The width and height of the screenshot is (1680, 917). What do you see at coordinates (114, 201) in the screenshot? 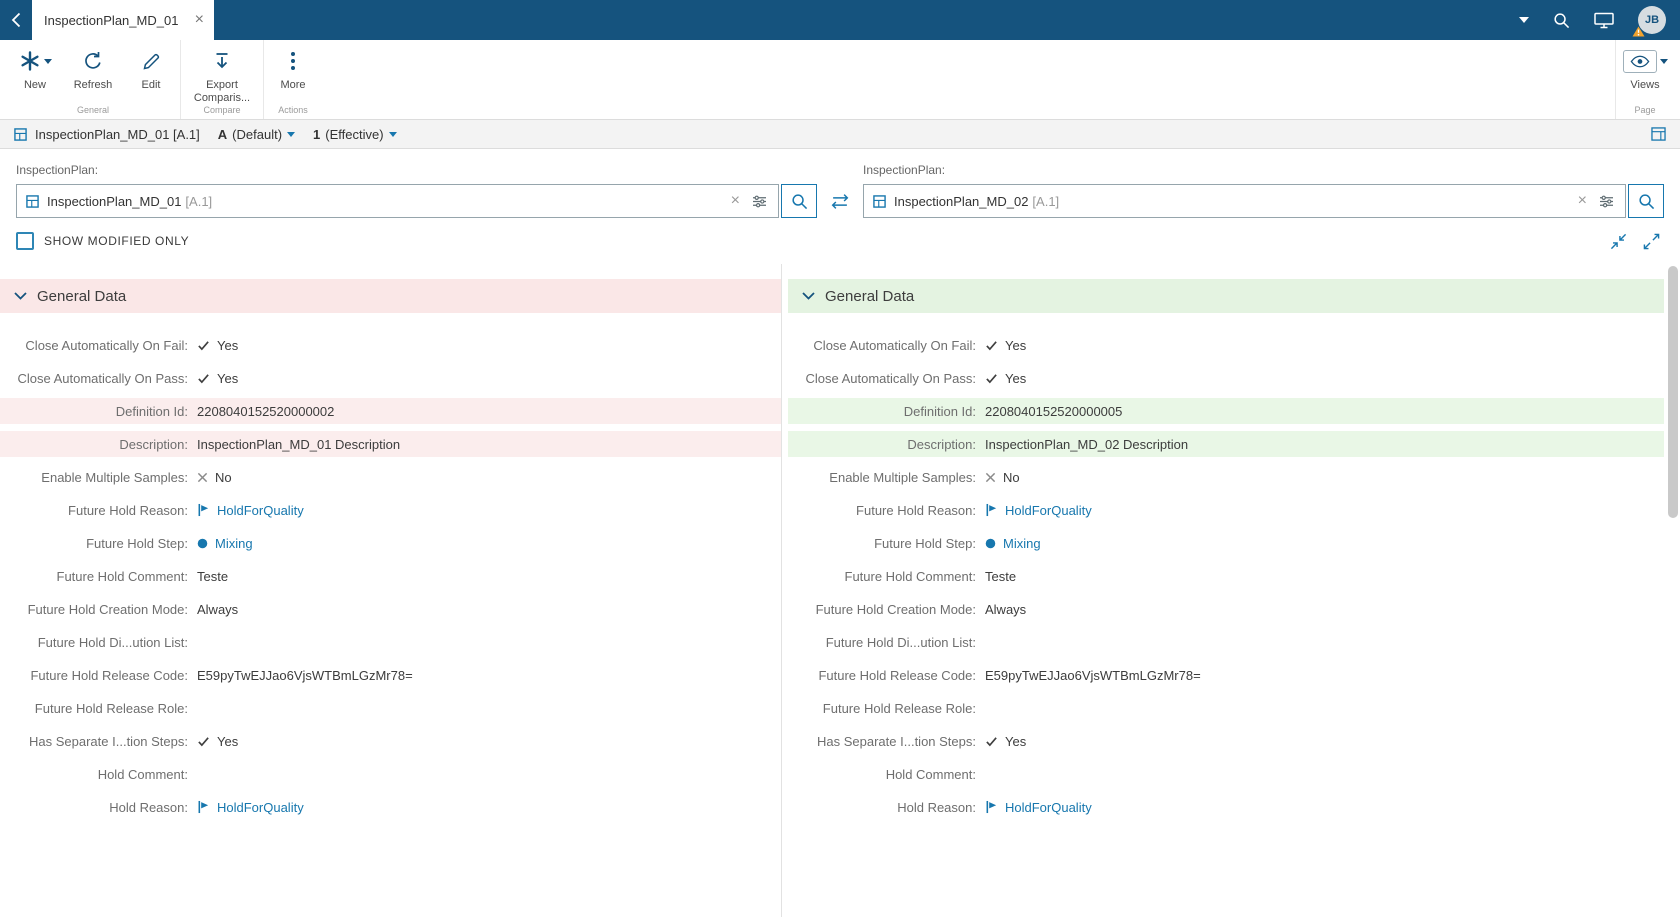
I see `input-value: InspectionPlan_MD_01` at bounding box center [114, 201].